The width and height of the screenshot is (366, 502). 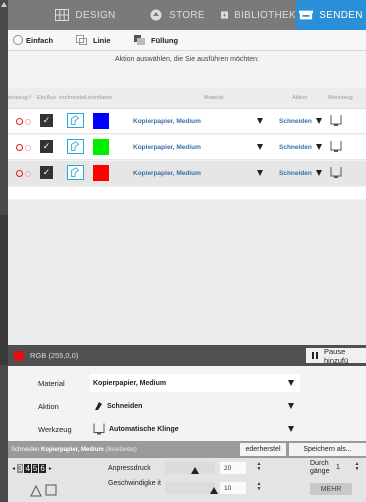 I want to click on tab-spacer, so click(x=23, y=15).